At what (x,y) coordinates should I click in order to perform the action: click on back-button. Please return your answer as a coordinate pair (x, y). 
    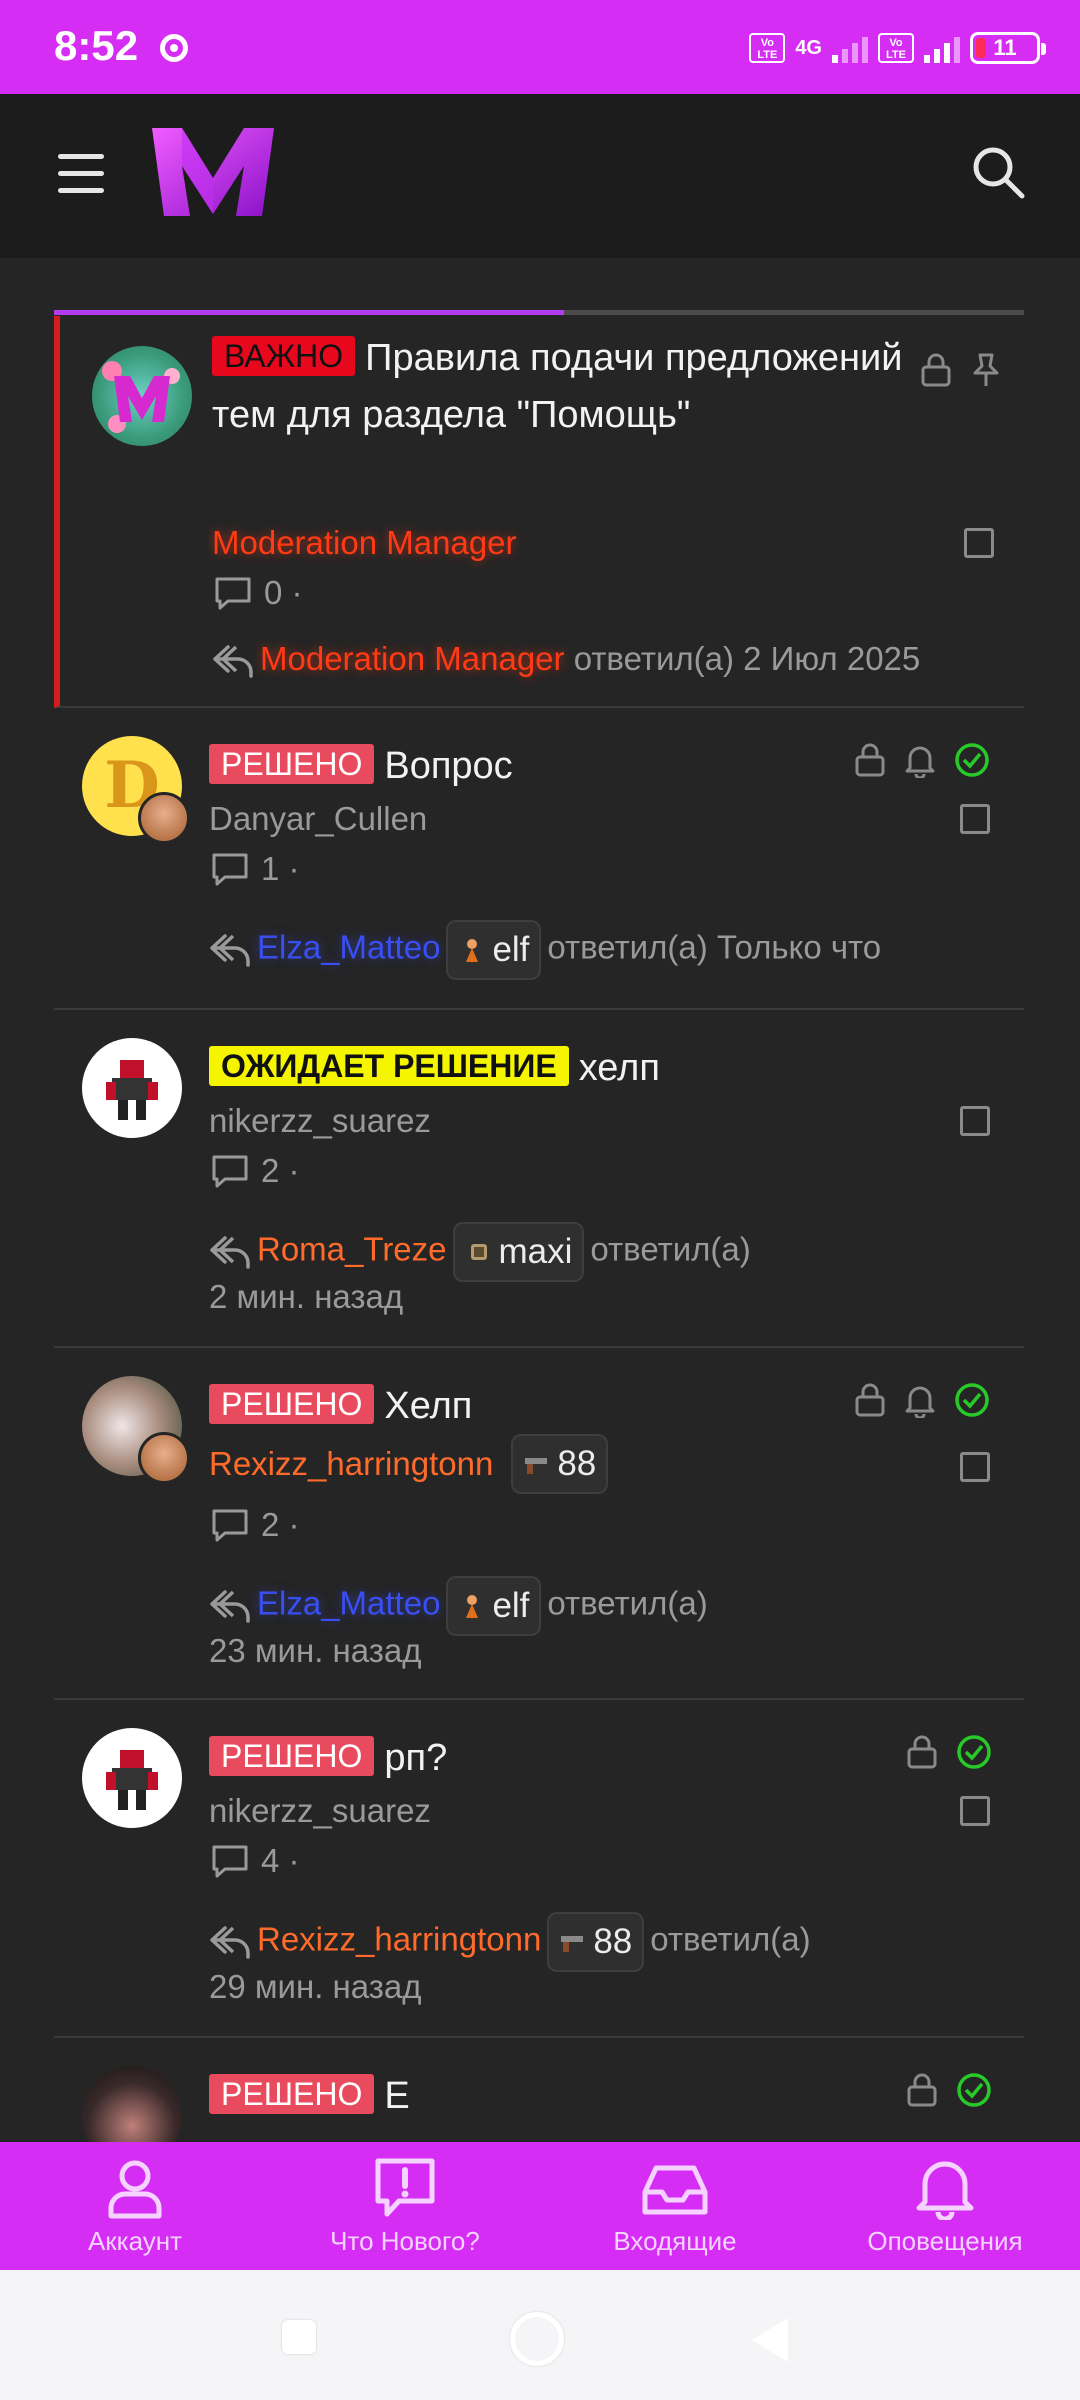
    Looking at the image, I should click on (770, 2340).